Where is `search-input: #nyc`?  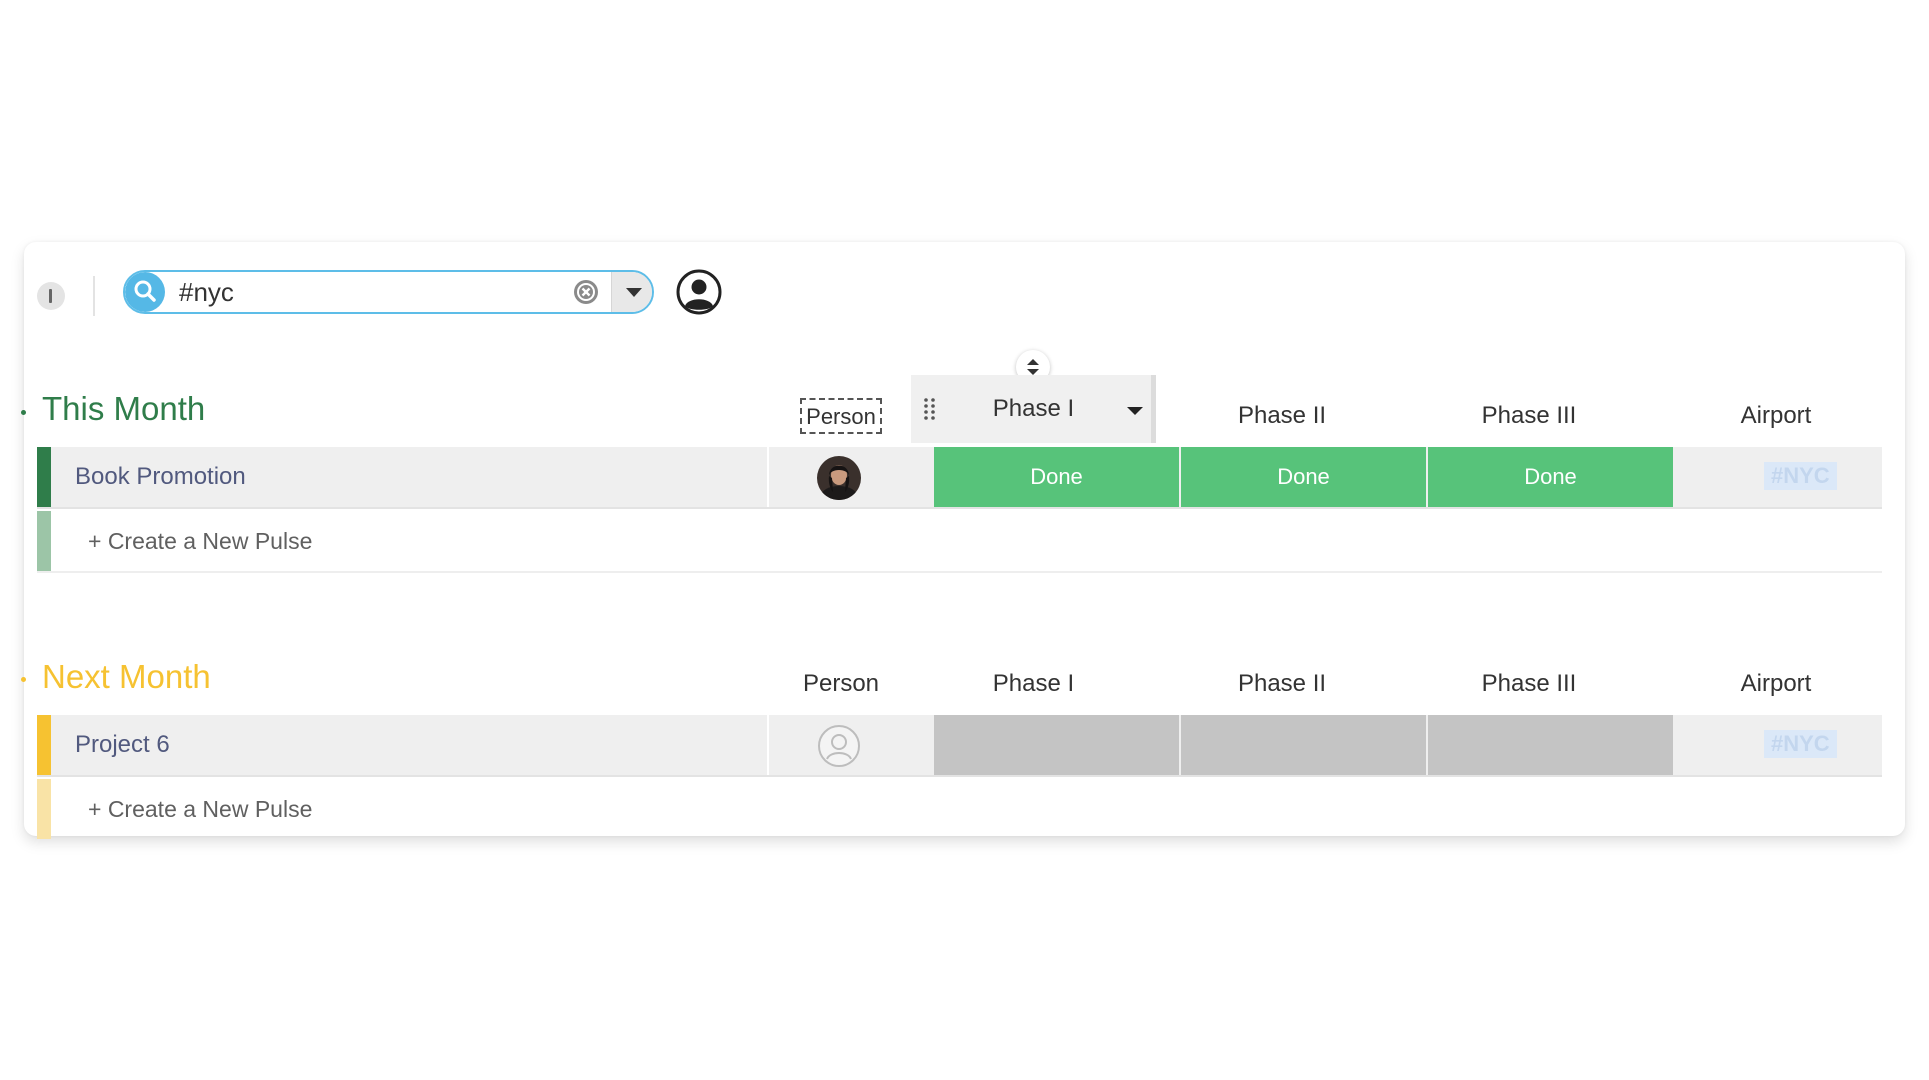
search-input: #nyc is located at coordinates (206, 292).